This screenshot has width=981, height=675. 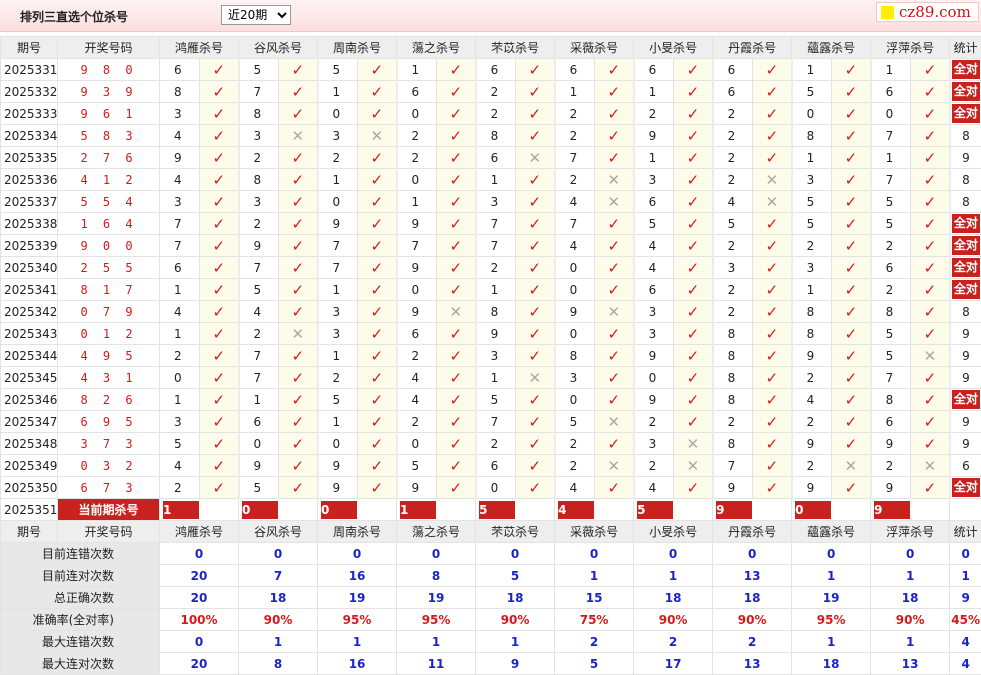 What do you see at coordinates (515, 664) in the screenshot?
I see `stats-value: 9` at bounding box center [515, 664].